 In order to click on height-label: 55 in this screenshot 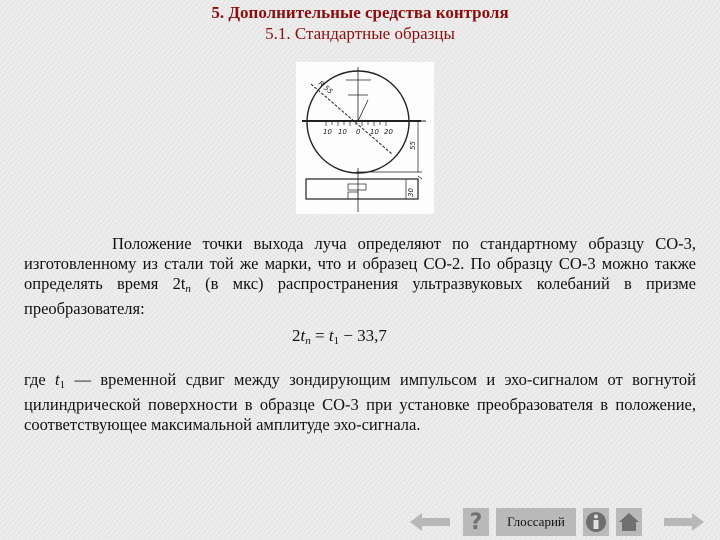, I will do `click(413, 145)`.